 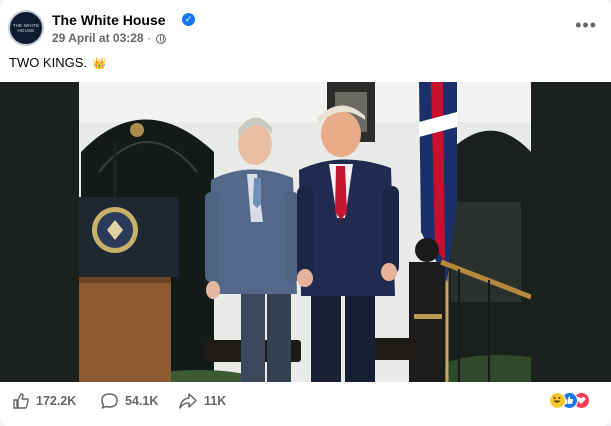 What do you see at coordinates (56, 401) in the screenshot?
I see `like-count: 172.2K` at bounding box center [56, 401].